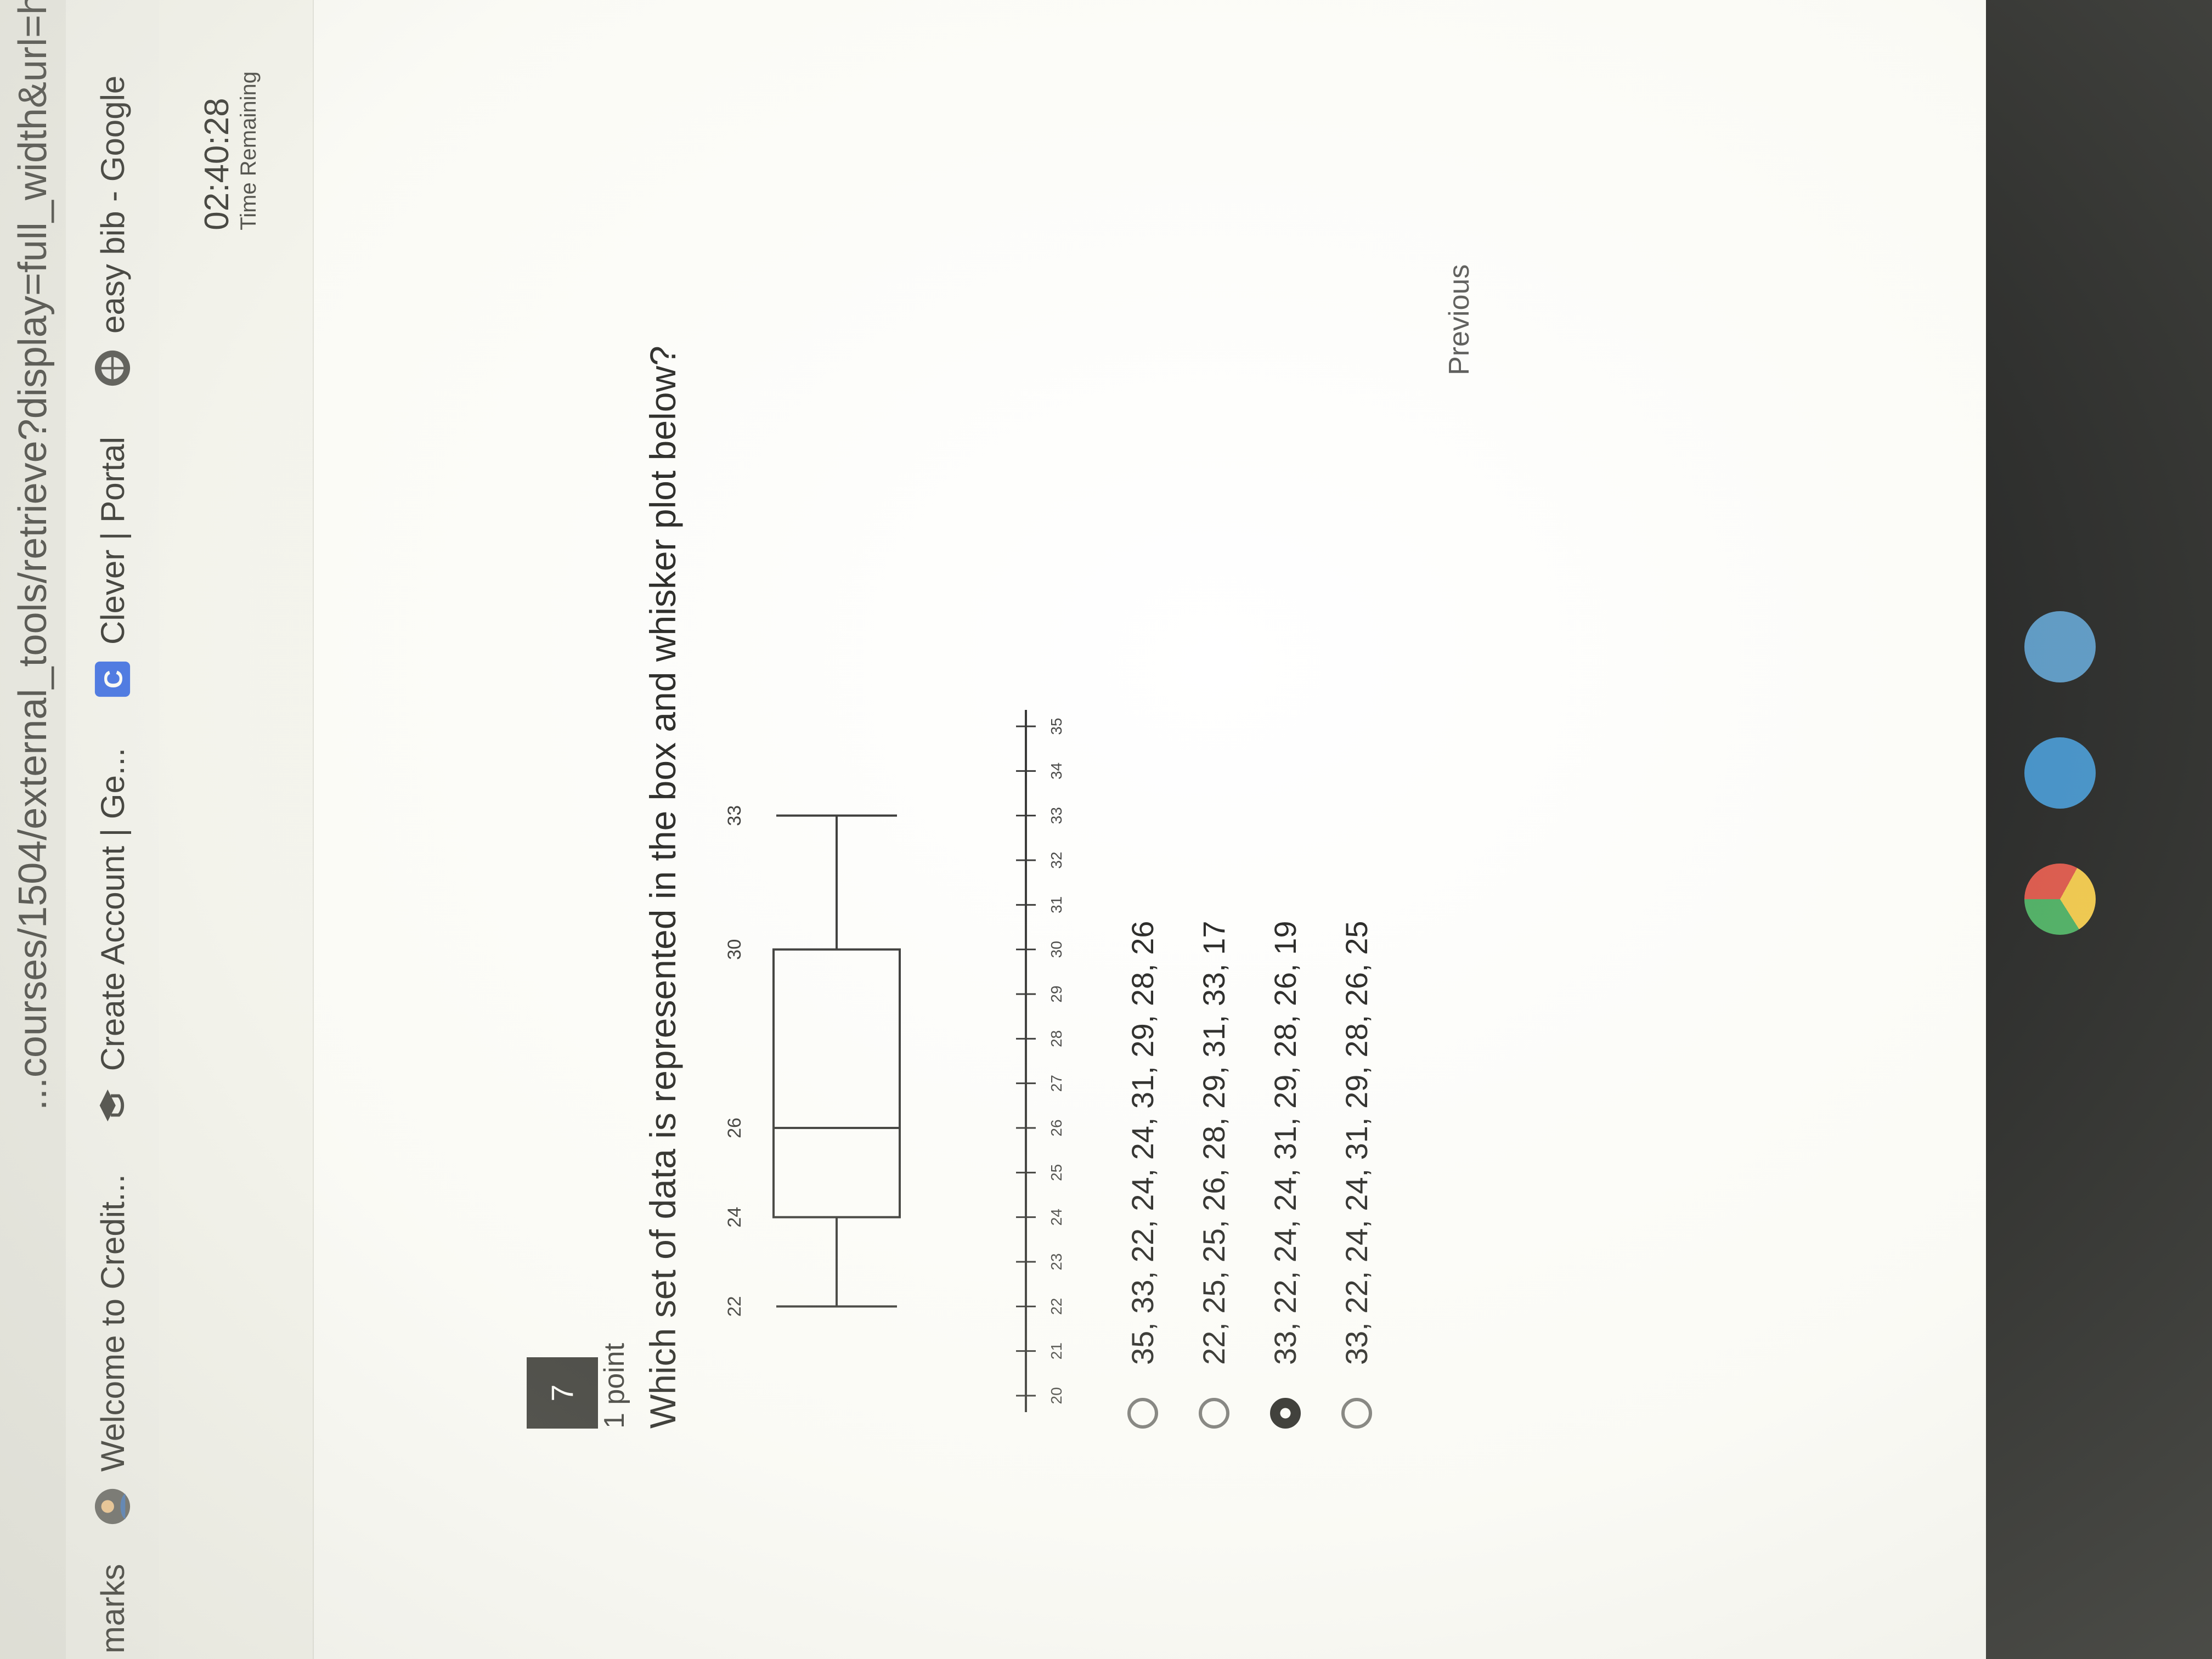 The image size is (2212, 1659). What do you see at coordinates (113, 1506) in the screenshot?
I see `person-icon` at bounding box center [113, 1506].